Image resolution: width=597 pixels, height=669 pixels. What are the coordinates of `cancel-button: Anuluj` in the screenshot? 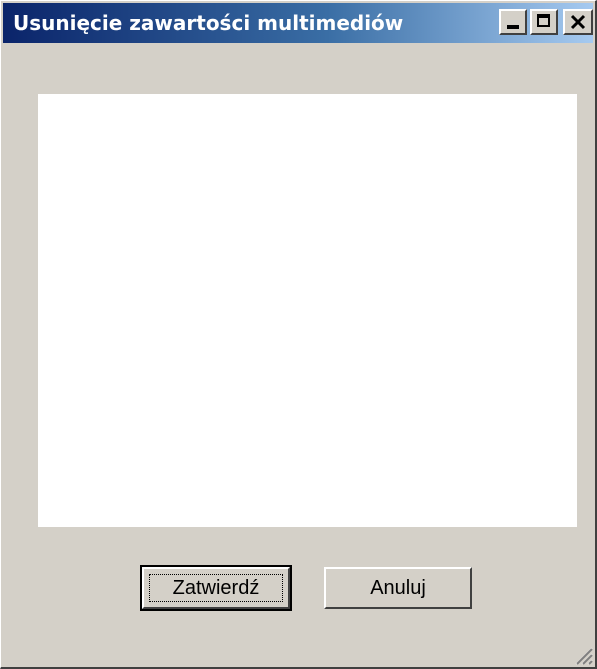 It's located at (398, 588).